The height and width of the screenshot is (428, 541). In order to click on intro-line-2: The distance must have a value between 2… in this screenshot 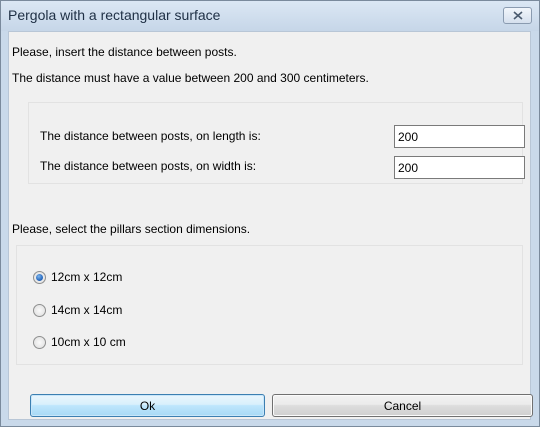, I will do `click(190, 78)`.